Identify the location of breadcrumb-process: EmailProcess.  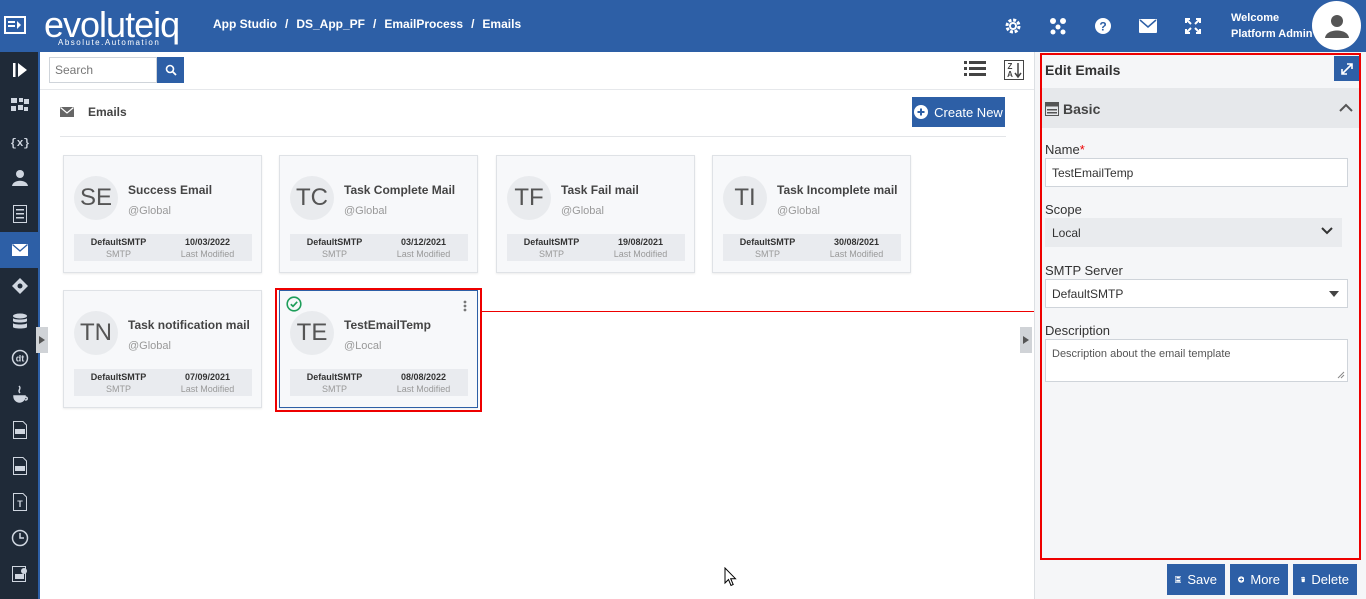
(423, 24).